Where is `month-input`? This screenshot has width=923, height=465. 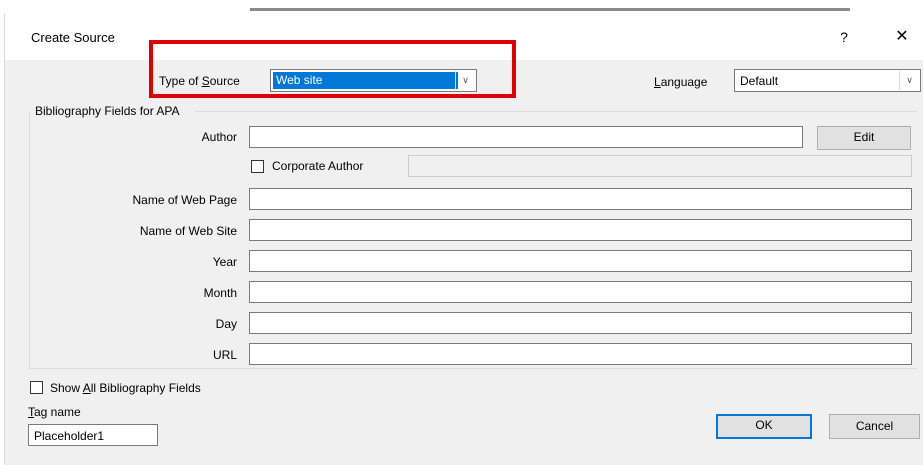 month-input is located at coordinates (580, 292).